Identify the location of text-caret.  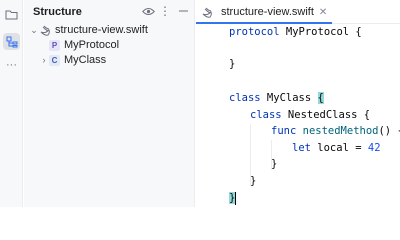
(236, 198).